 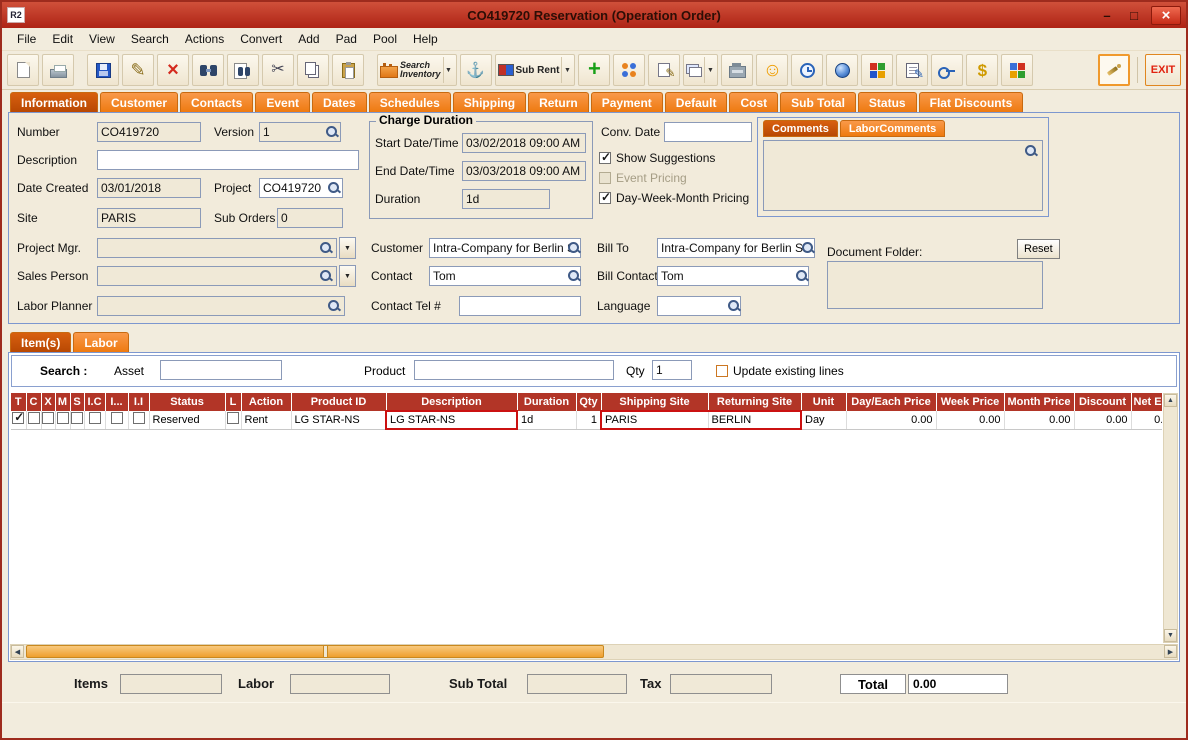 I want to click on col-description: Description, so click(x=452, y=402).